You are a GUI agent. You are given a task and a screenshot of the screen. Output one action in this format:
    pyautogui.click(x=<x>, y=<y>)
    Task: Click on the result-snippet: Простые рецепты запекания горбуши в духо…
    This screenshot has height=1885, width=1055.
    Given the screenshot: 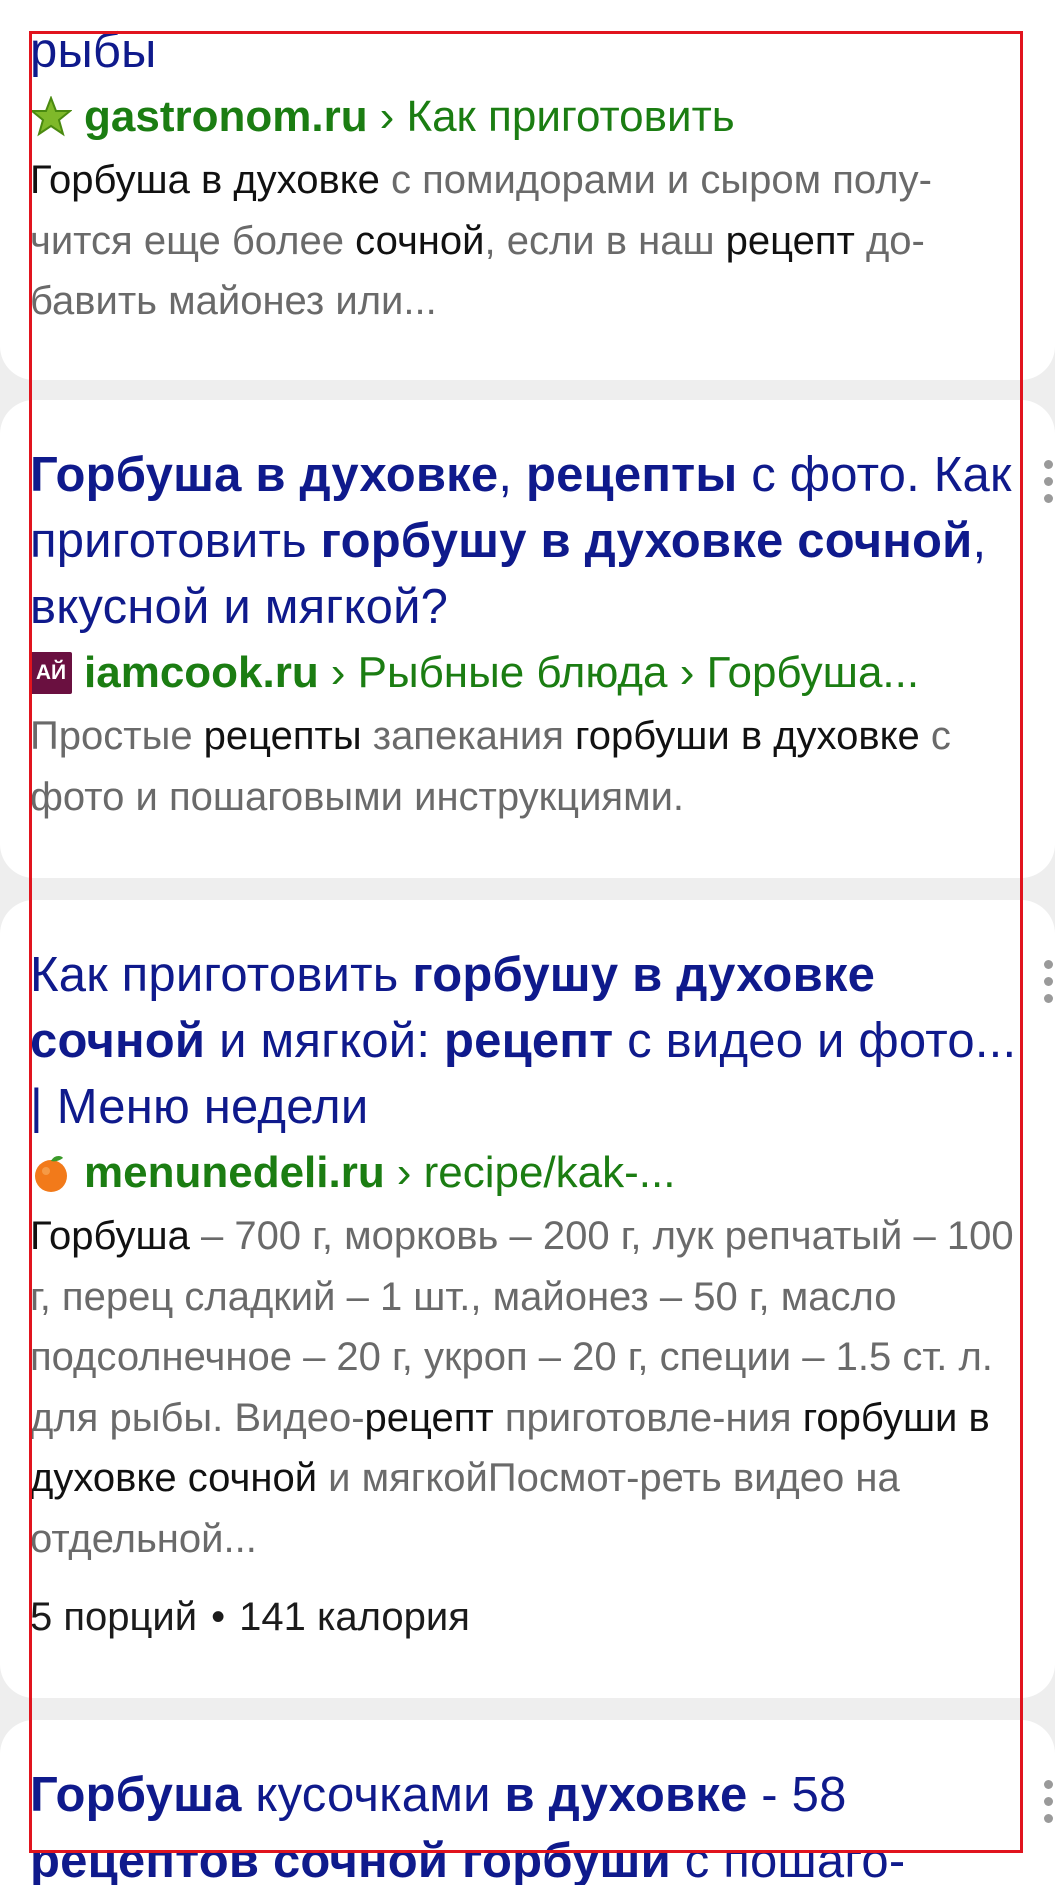 What is the action you would take?
    pyautogui.click(x=524, y=766)
    